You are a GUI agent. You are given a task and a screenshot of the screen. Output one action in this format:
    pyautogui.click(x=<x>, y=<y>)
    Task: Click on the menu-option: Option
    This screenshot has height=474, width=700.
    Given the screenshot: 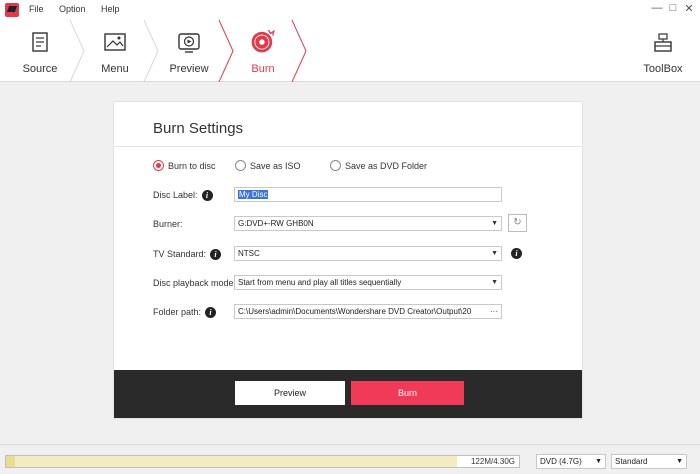 What is the action you would take?
    pyautogui.click(x=72, y=9)
    